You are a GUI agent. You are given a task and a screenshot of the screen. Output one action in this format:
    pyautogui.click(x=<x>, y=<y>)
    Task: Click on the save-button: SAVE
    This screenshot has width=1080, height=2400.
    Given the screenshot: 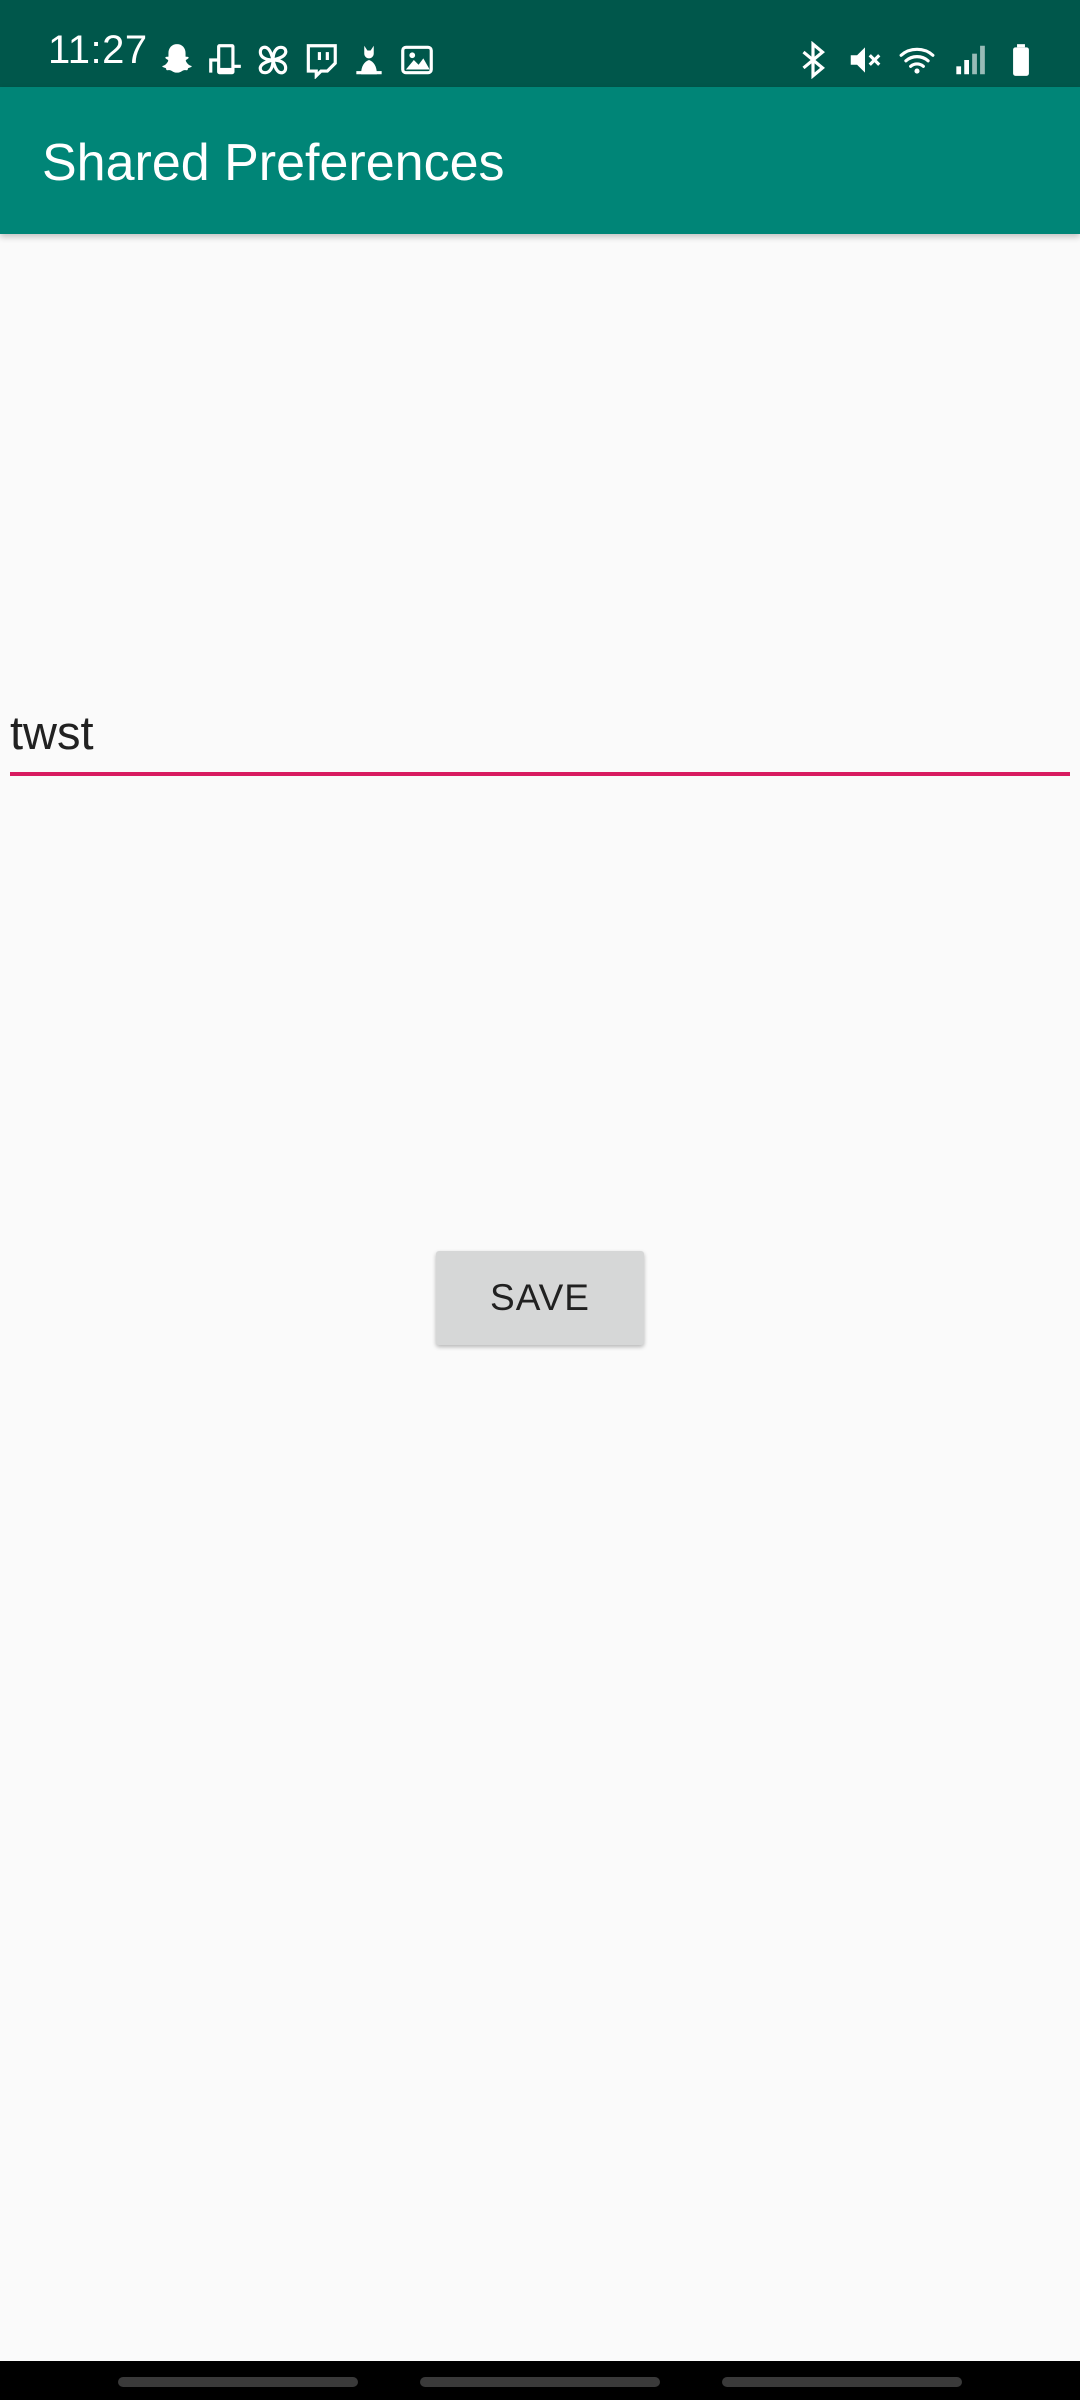 What is the action you would take?
    pyautogui.click(x=540, y=1298)
    